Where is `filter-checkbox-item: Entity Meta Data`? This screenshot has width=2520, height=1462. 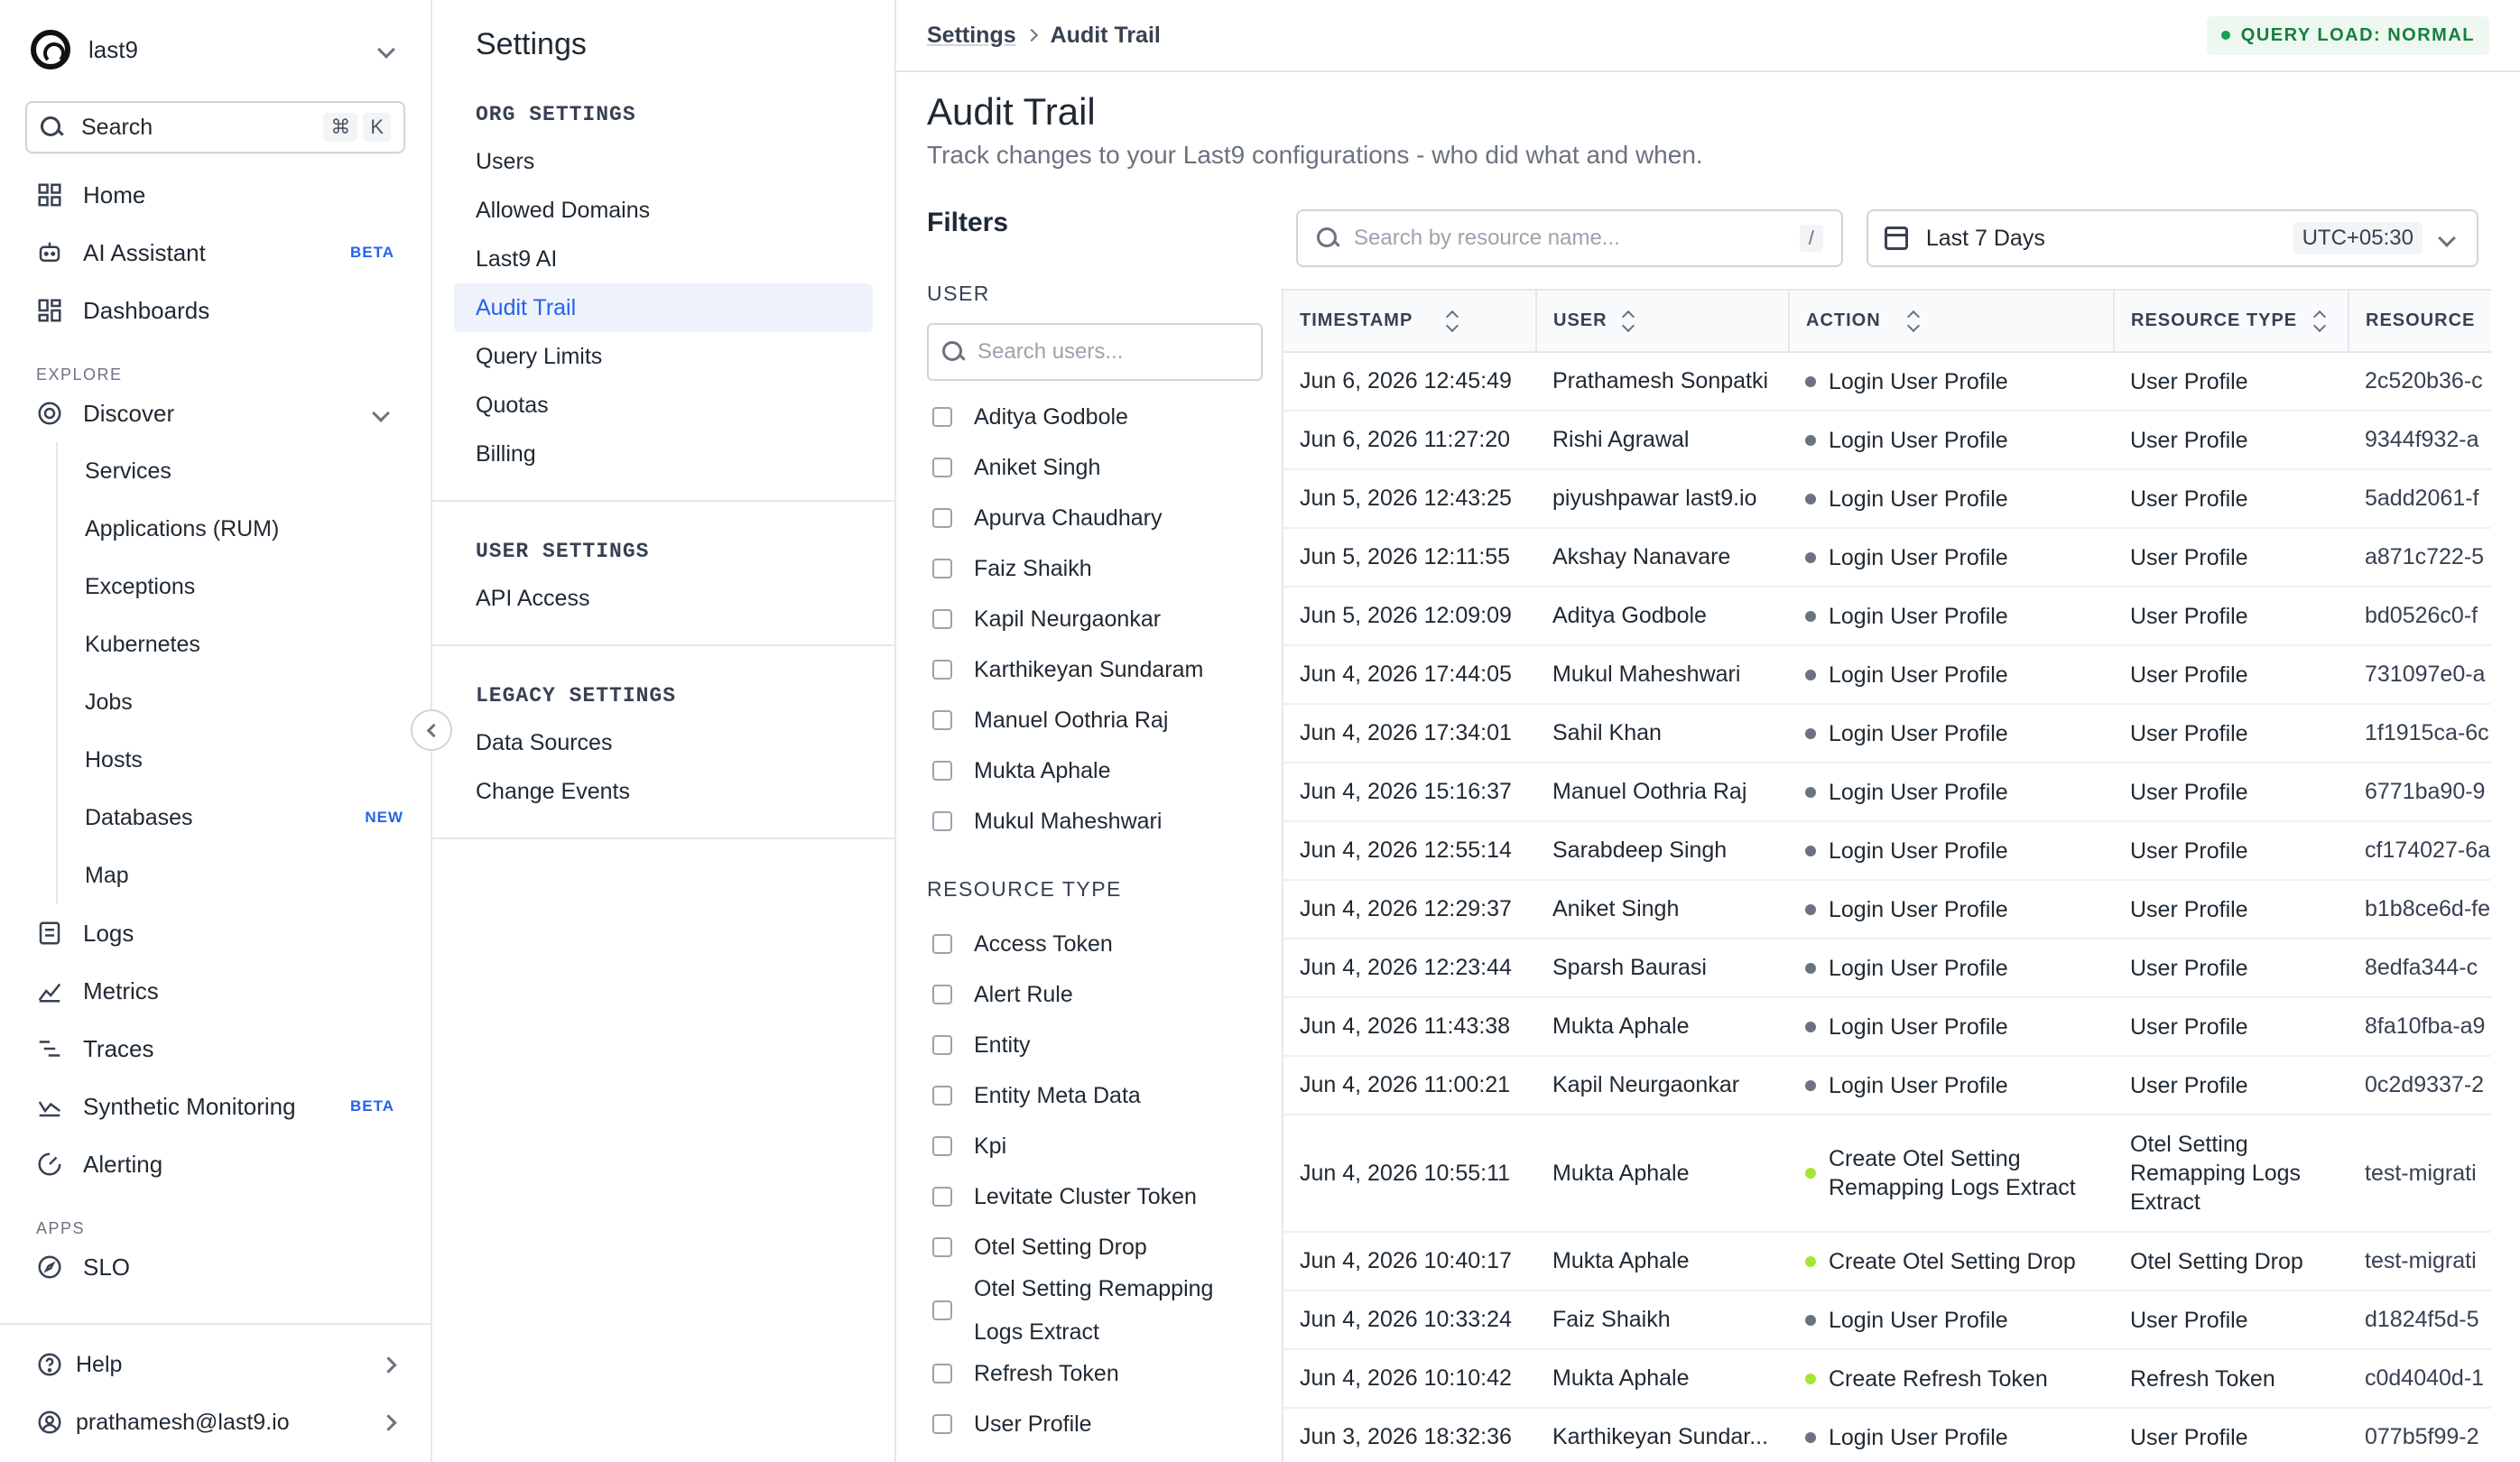 filter-checkbox-item: Entity Meta Data is located at coordinates (1095, 1095).